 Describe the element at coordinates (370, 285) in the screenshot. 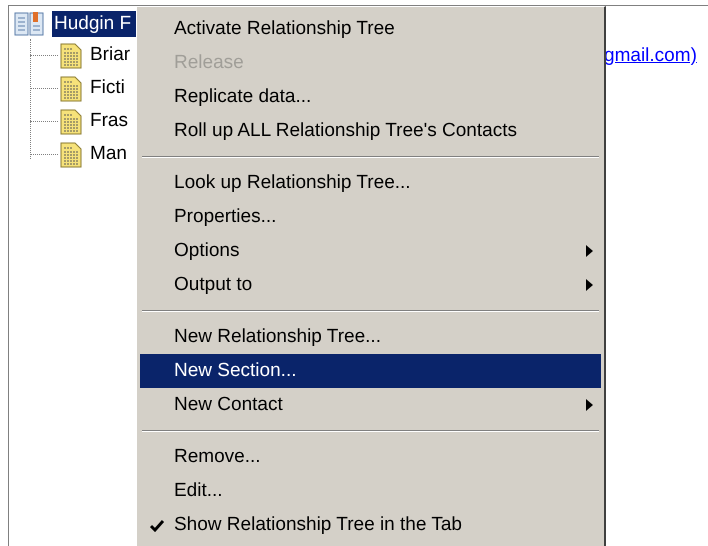

I see `menu-item: Output to` at that location.